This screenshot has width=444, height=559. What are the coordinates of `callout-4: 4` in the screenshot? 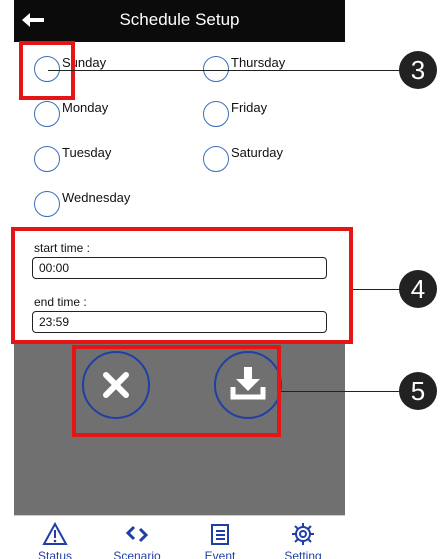 It's located at (418, 289).